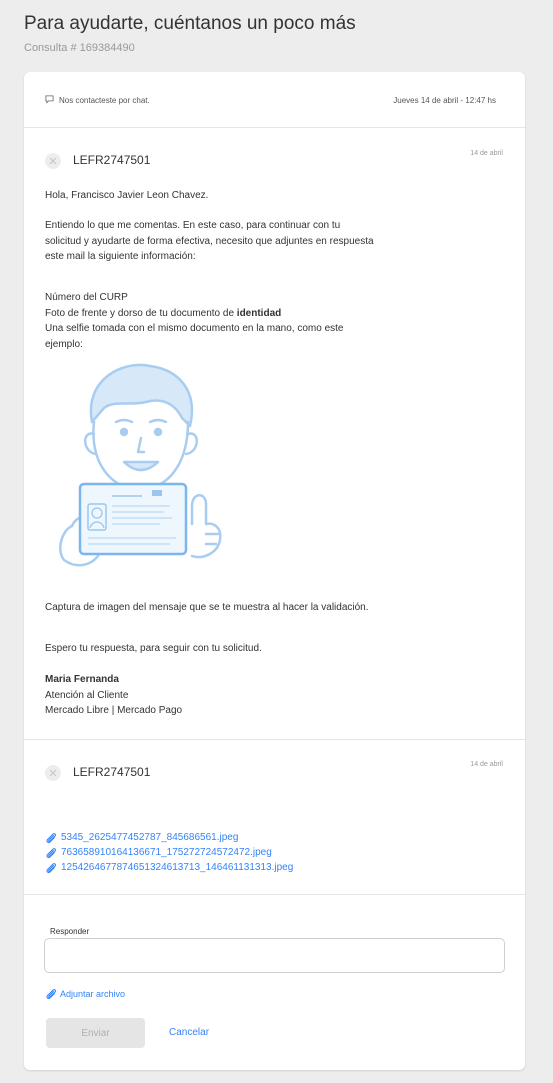 Image resolution: width=553 pixels, height=1083 pixels. I want to click on signature-role: Atención al Cliente, so click(87, 695).